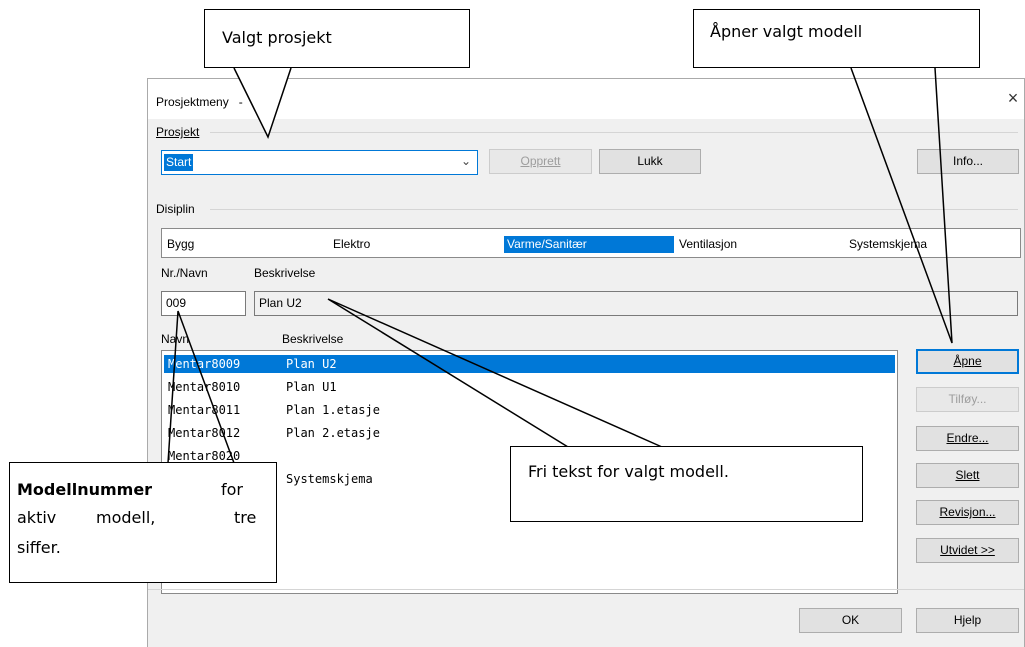 This screenshot has width=1025, height=647. Describe the element at coordinates (586, 589) in the screenshot. I see `footer-divider` at that location.